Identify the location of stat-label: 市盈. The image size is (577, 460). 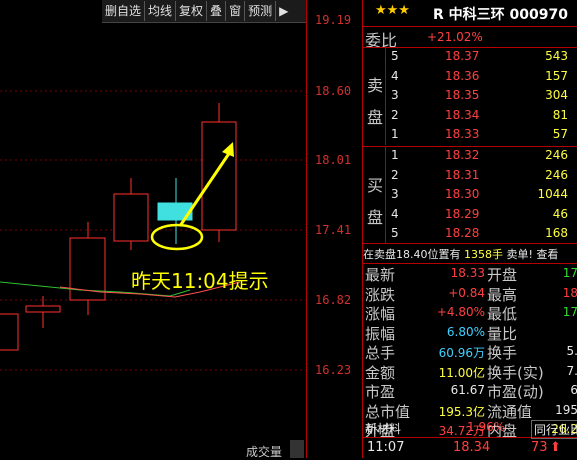
(380, 392).